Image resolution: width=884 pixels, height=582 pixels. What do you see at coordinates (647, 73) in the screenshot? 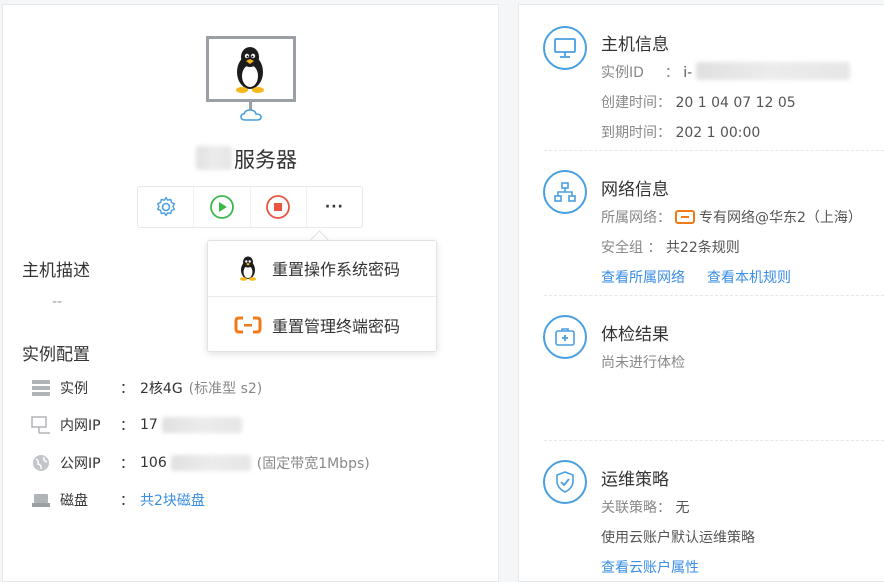
I see `instance-id-row: 实例ID ： i-` at bounding box center [647, 73].